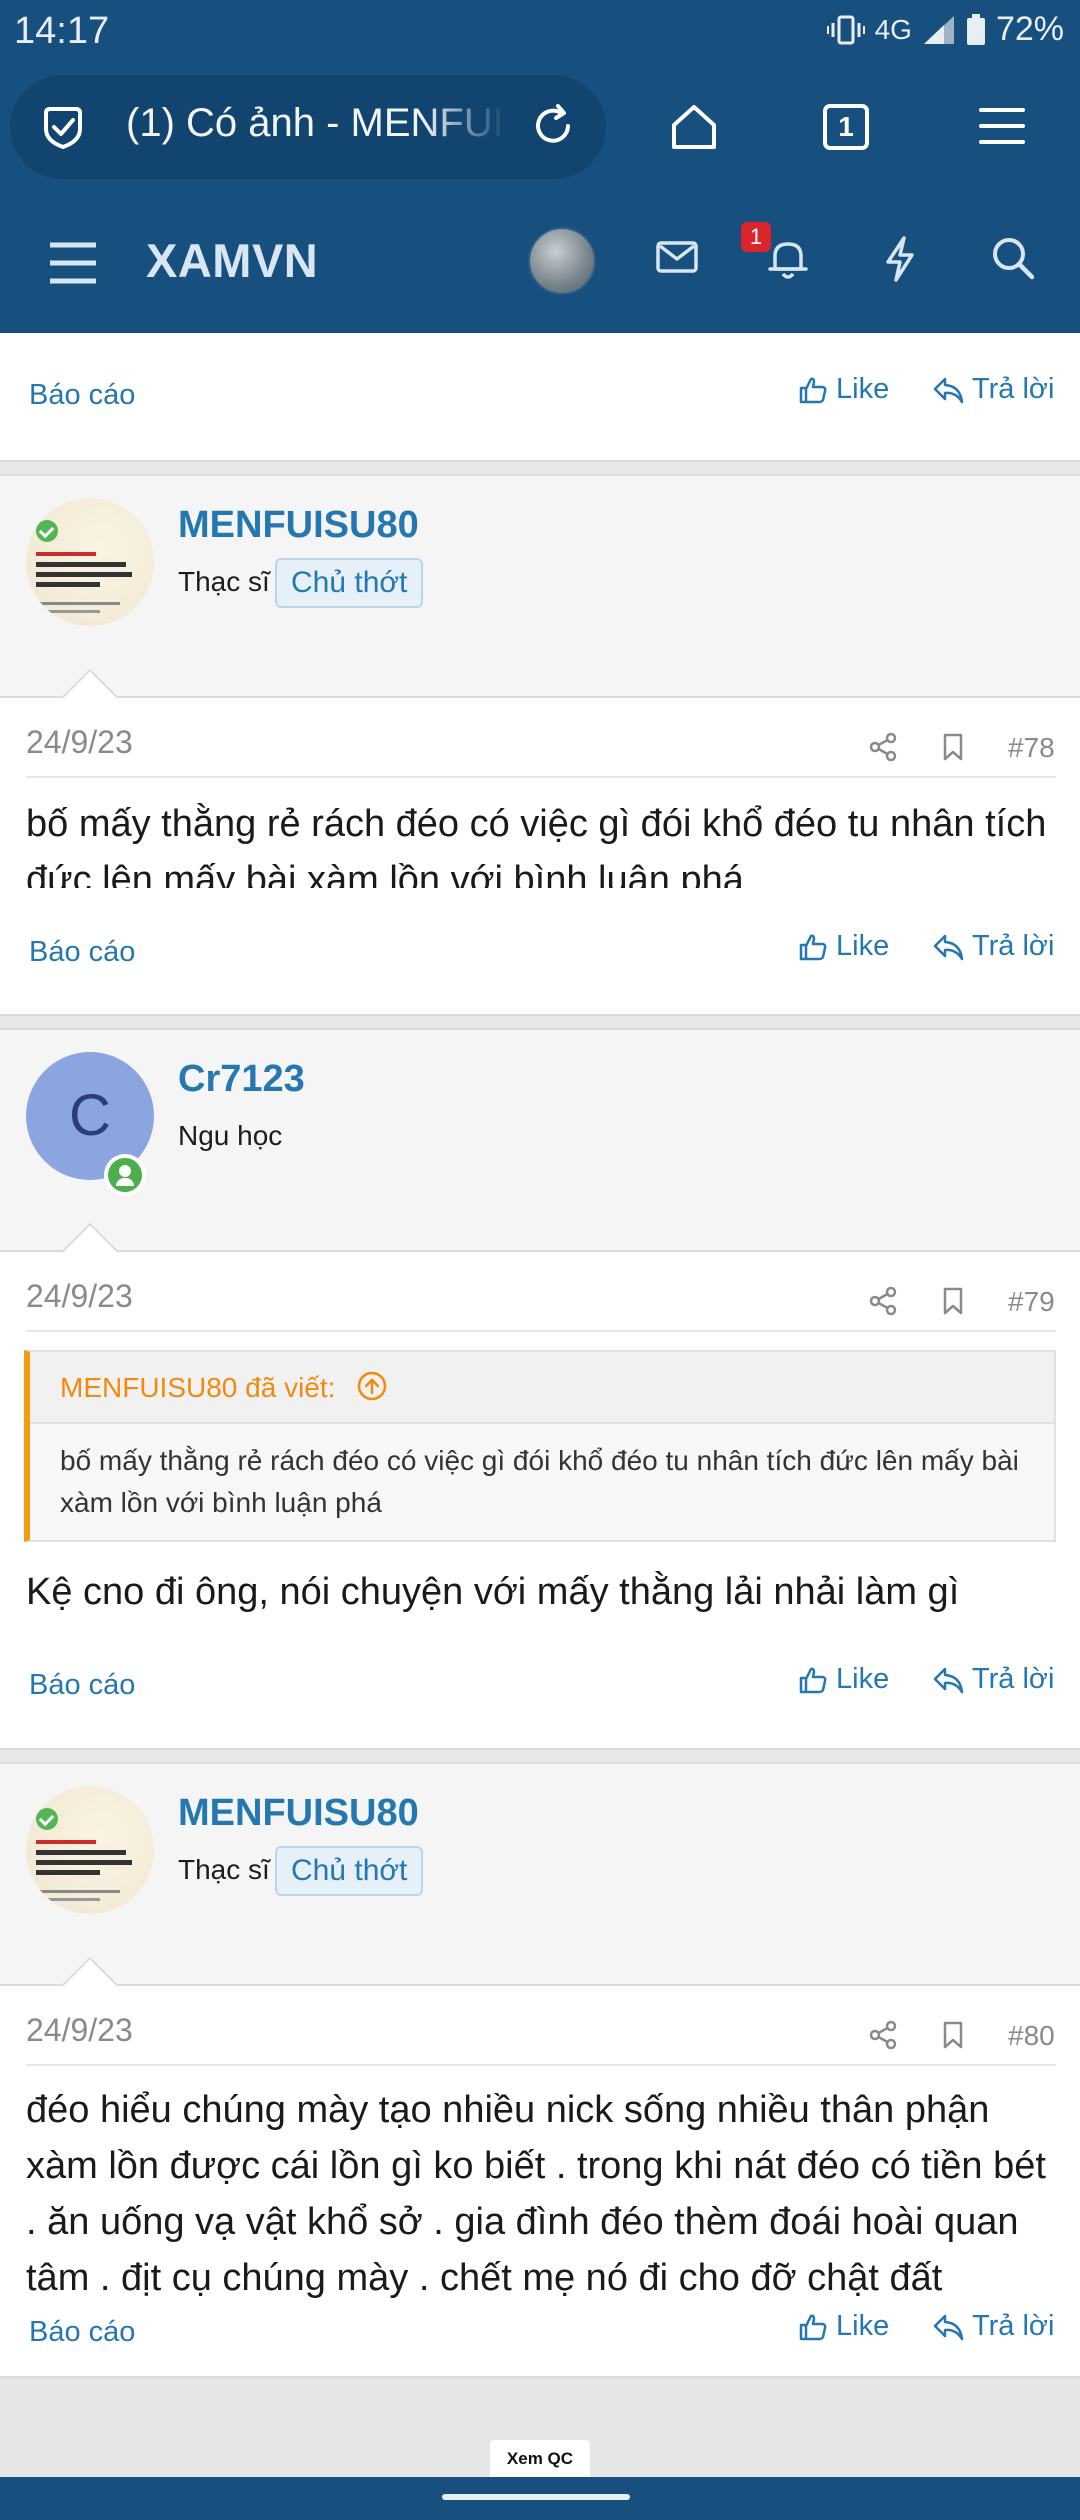  I want to click on quote-header: MENFUISU80 đã viết:, so click(542, 1388).